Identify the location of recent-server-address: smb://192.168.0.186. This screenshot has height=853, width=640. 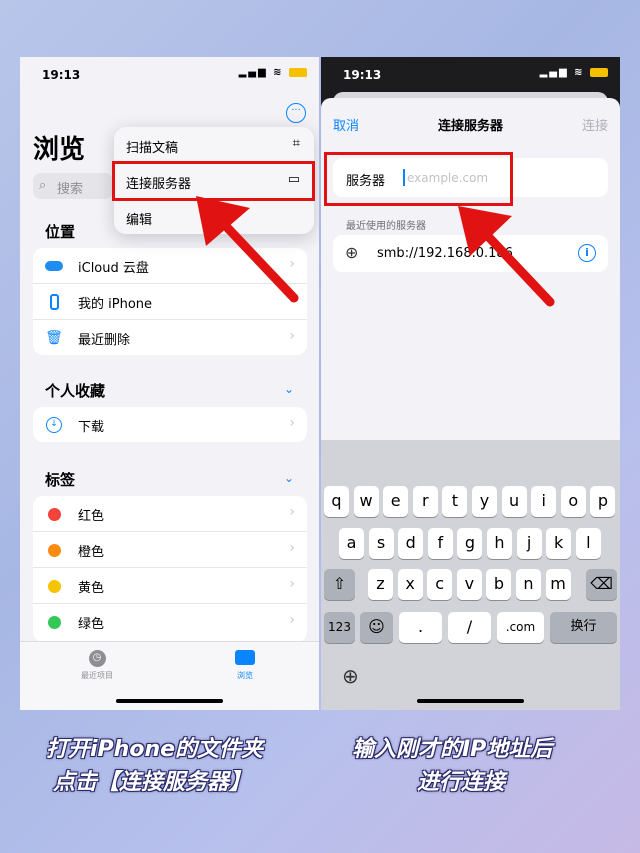
(445, 253).